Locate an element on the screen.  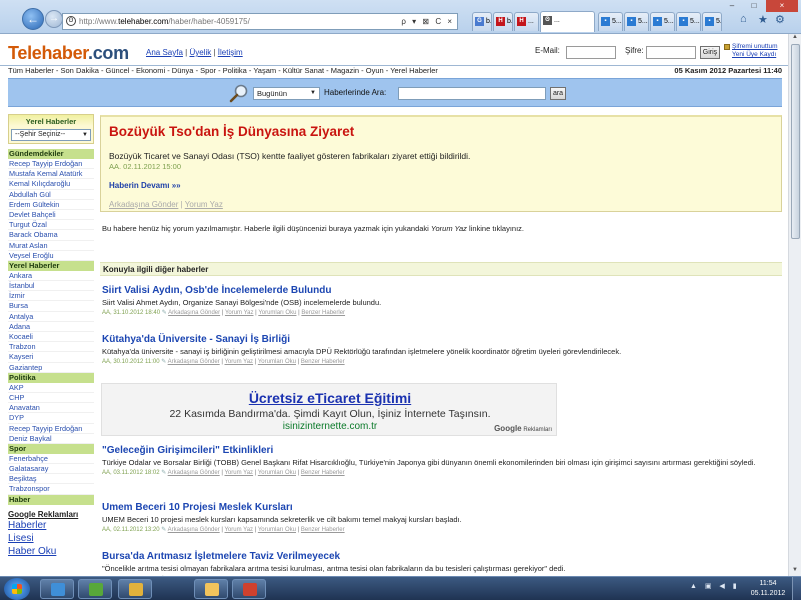
back-button: ← is located at coordinates (33, 19).